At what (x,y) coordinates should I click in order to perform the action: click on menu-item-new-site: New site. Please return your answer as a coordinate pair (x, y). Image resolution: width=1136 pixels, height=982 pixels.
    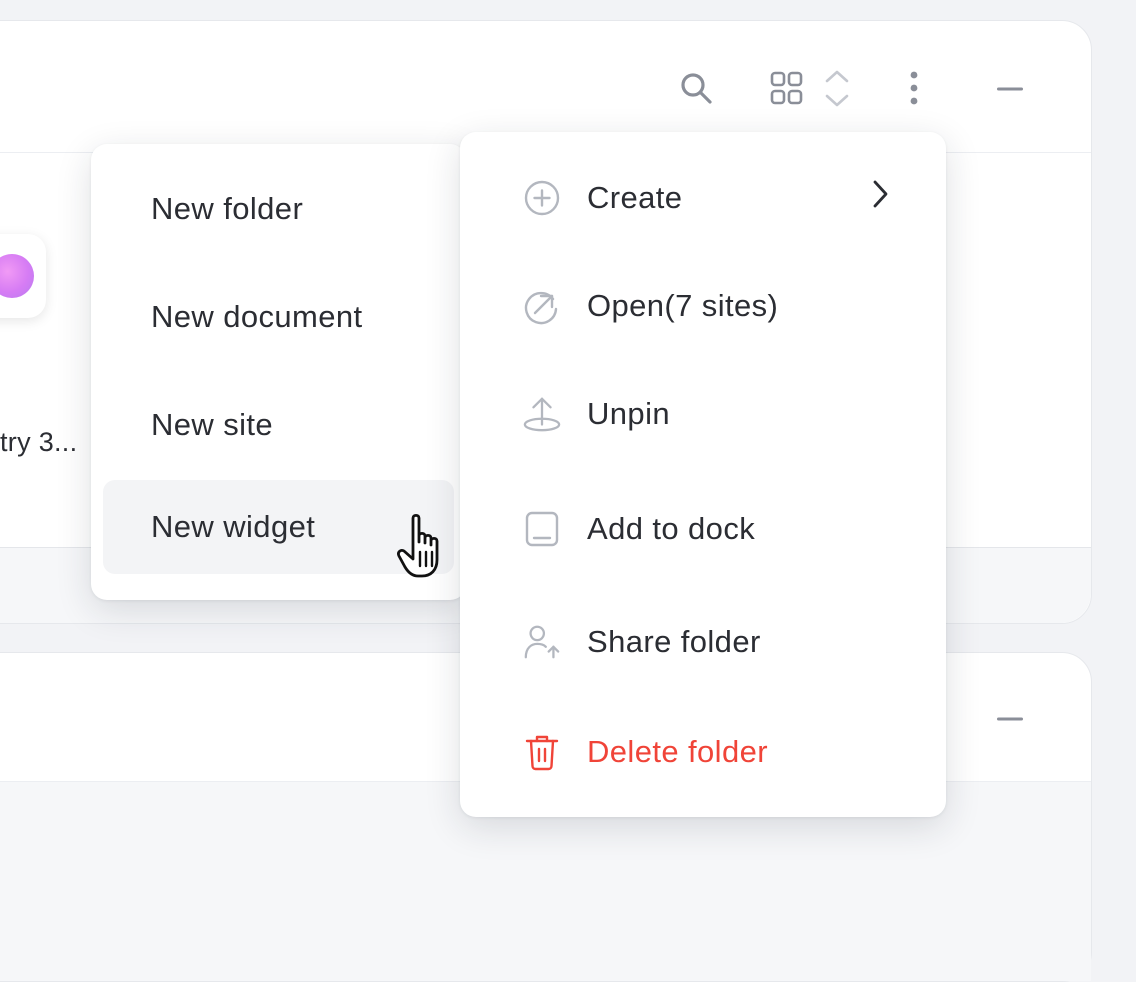
    Looking at the image, I should click on (278, 425).